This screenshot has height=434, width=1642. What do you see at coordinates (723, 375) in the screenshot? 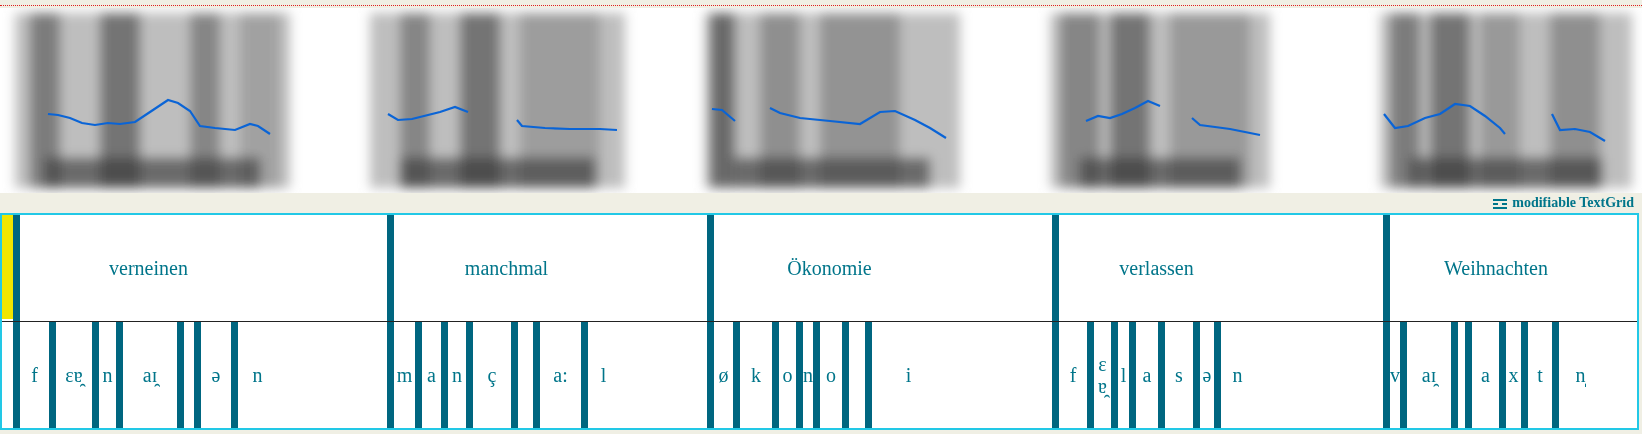
I see `phone-label: ø` at bounding box center [723, 375].